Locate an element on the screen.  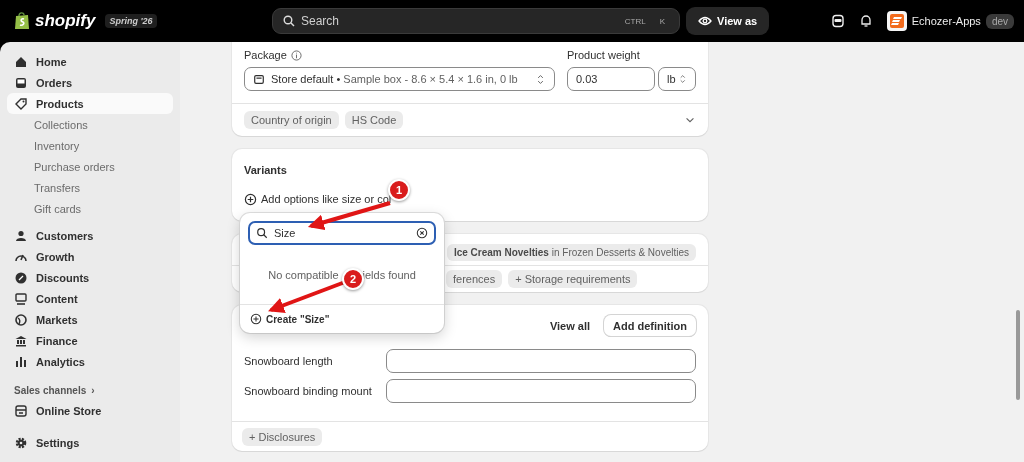
tag-icon is located at coordinates (21, 103).